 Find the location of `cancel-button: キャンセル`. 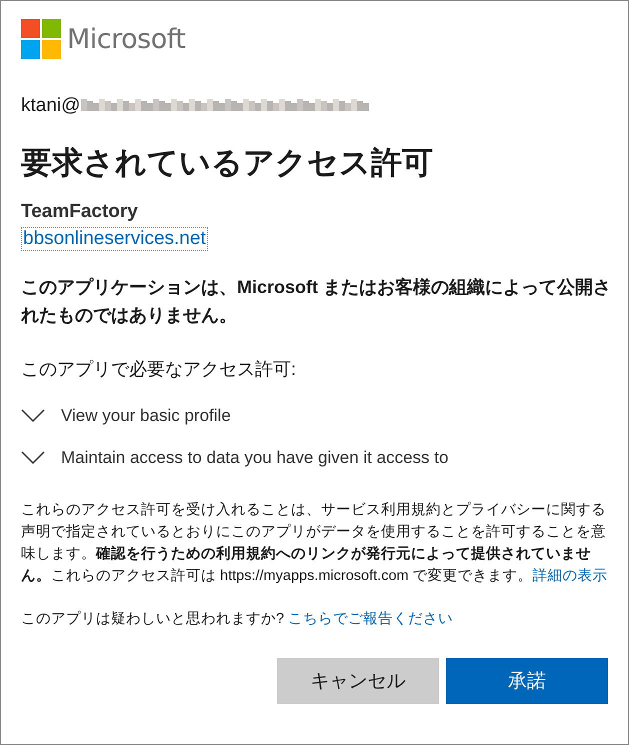

cancel-button: キャンセル is located at coordinates (358, 681).